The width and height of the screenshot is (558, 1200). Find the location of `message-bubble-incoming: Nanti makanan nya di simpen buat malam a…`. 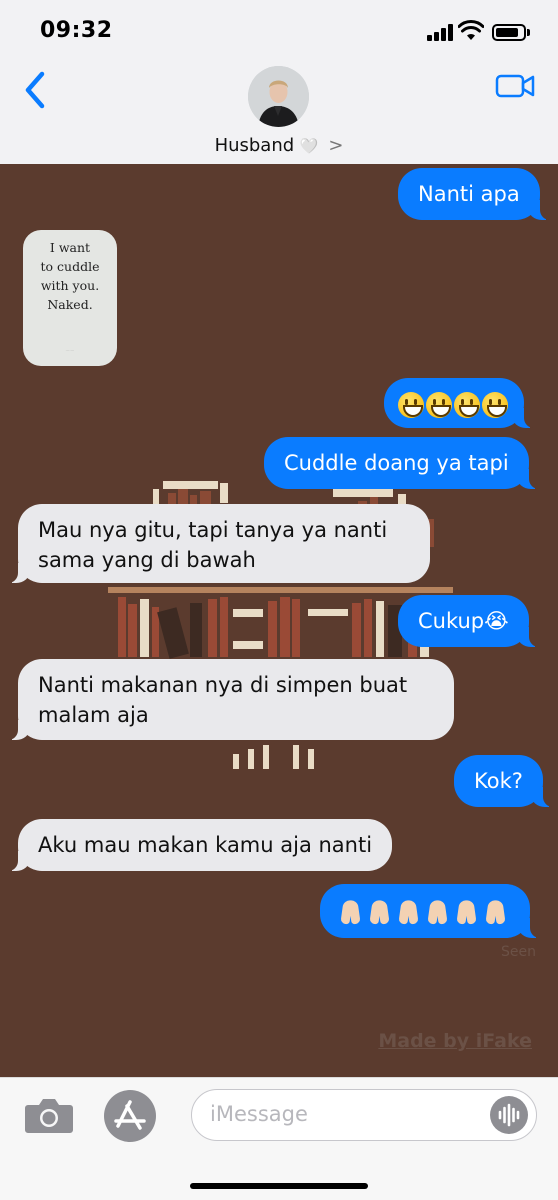

message-bubble-incoming: Nanti makanan nya di simpen buat malam a… is located at coordinates (229, 699).